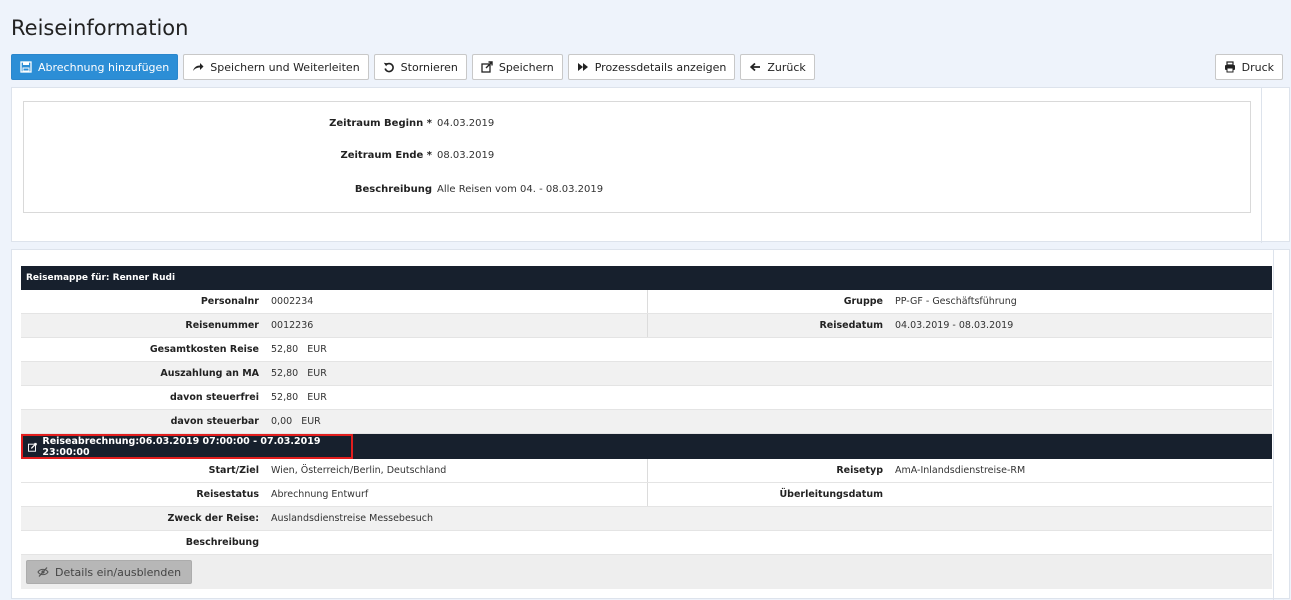 The width and height of the screenshot is (1291, 600). What do you see at coordinates (204, 349) in the screenshot?
I see `gesamtkosten-label: Gesamtkosten Reise` at bounding box center [204, 349].